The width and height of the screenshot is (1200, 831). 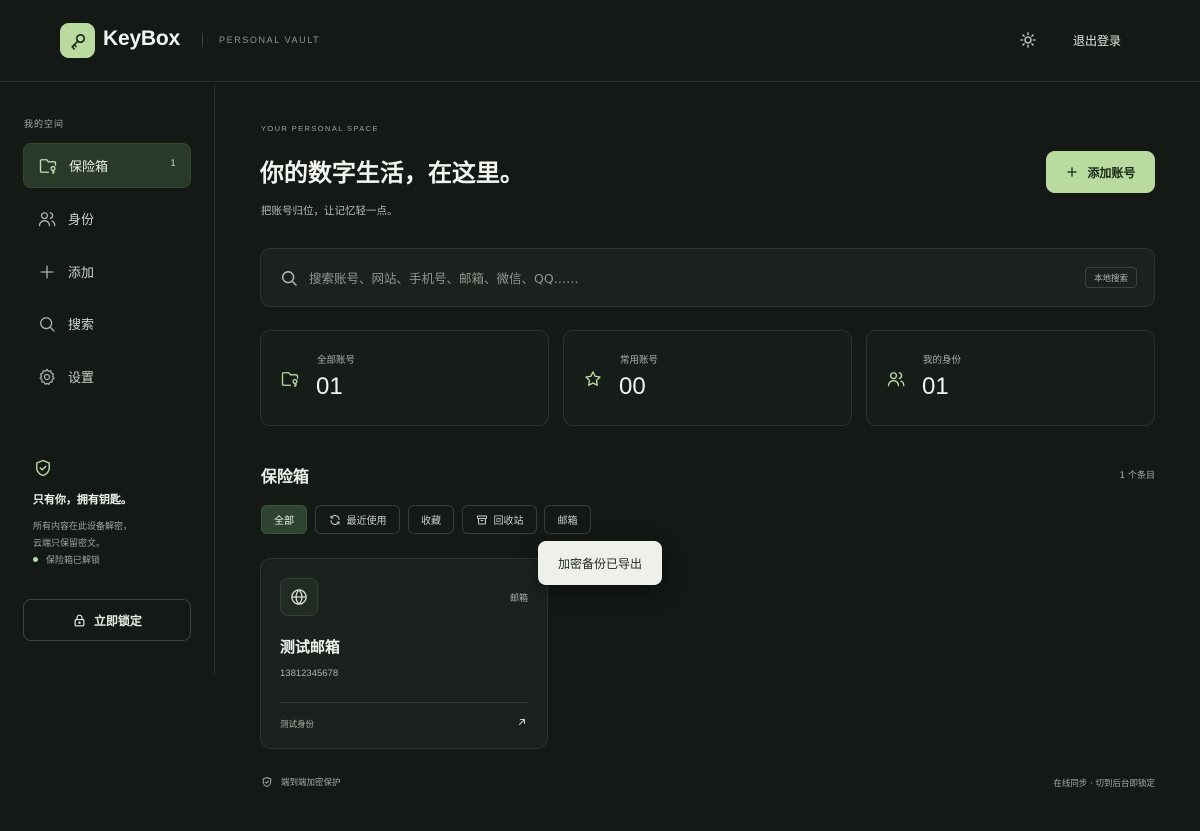 What do you see at coordinates (1111, 172) in the screenshot?
I see `add-account-label: 添加账号` at bounding box center [1111, 172].